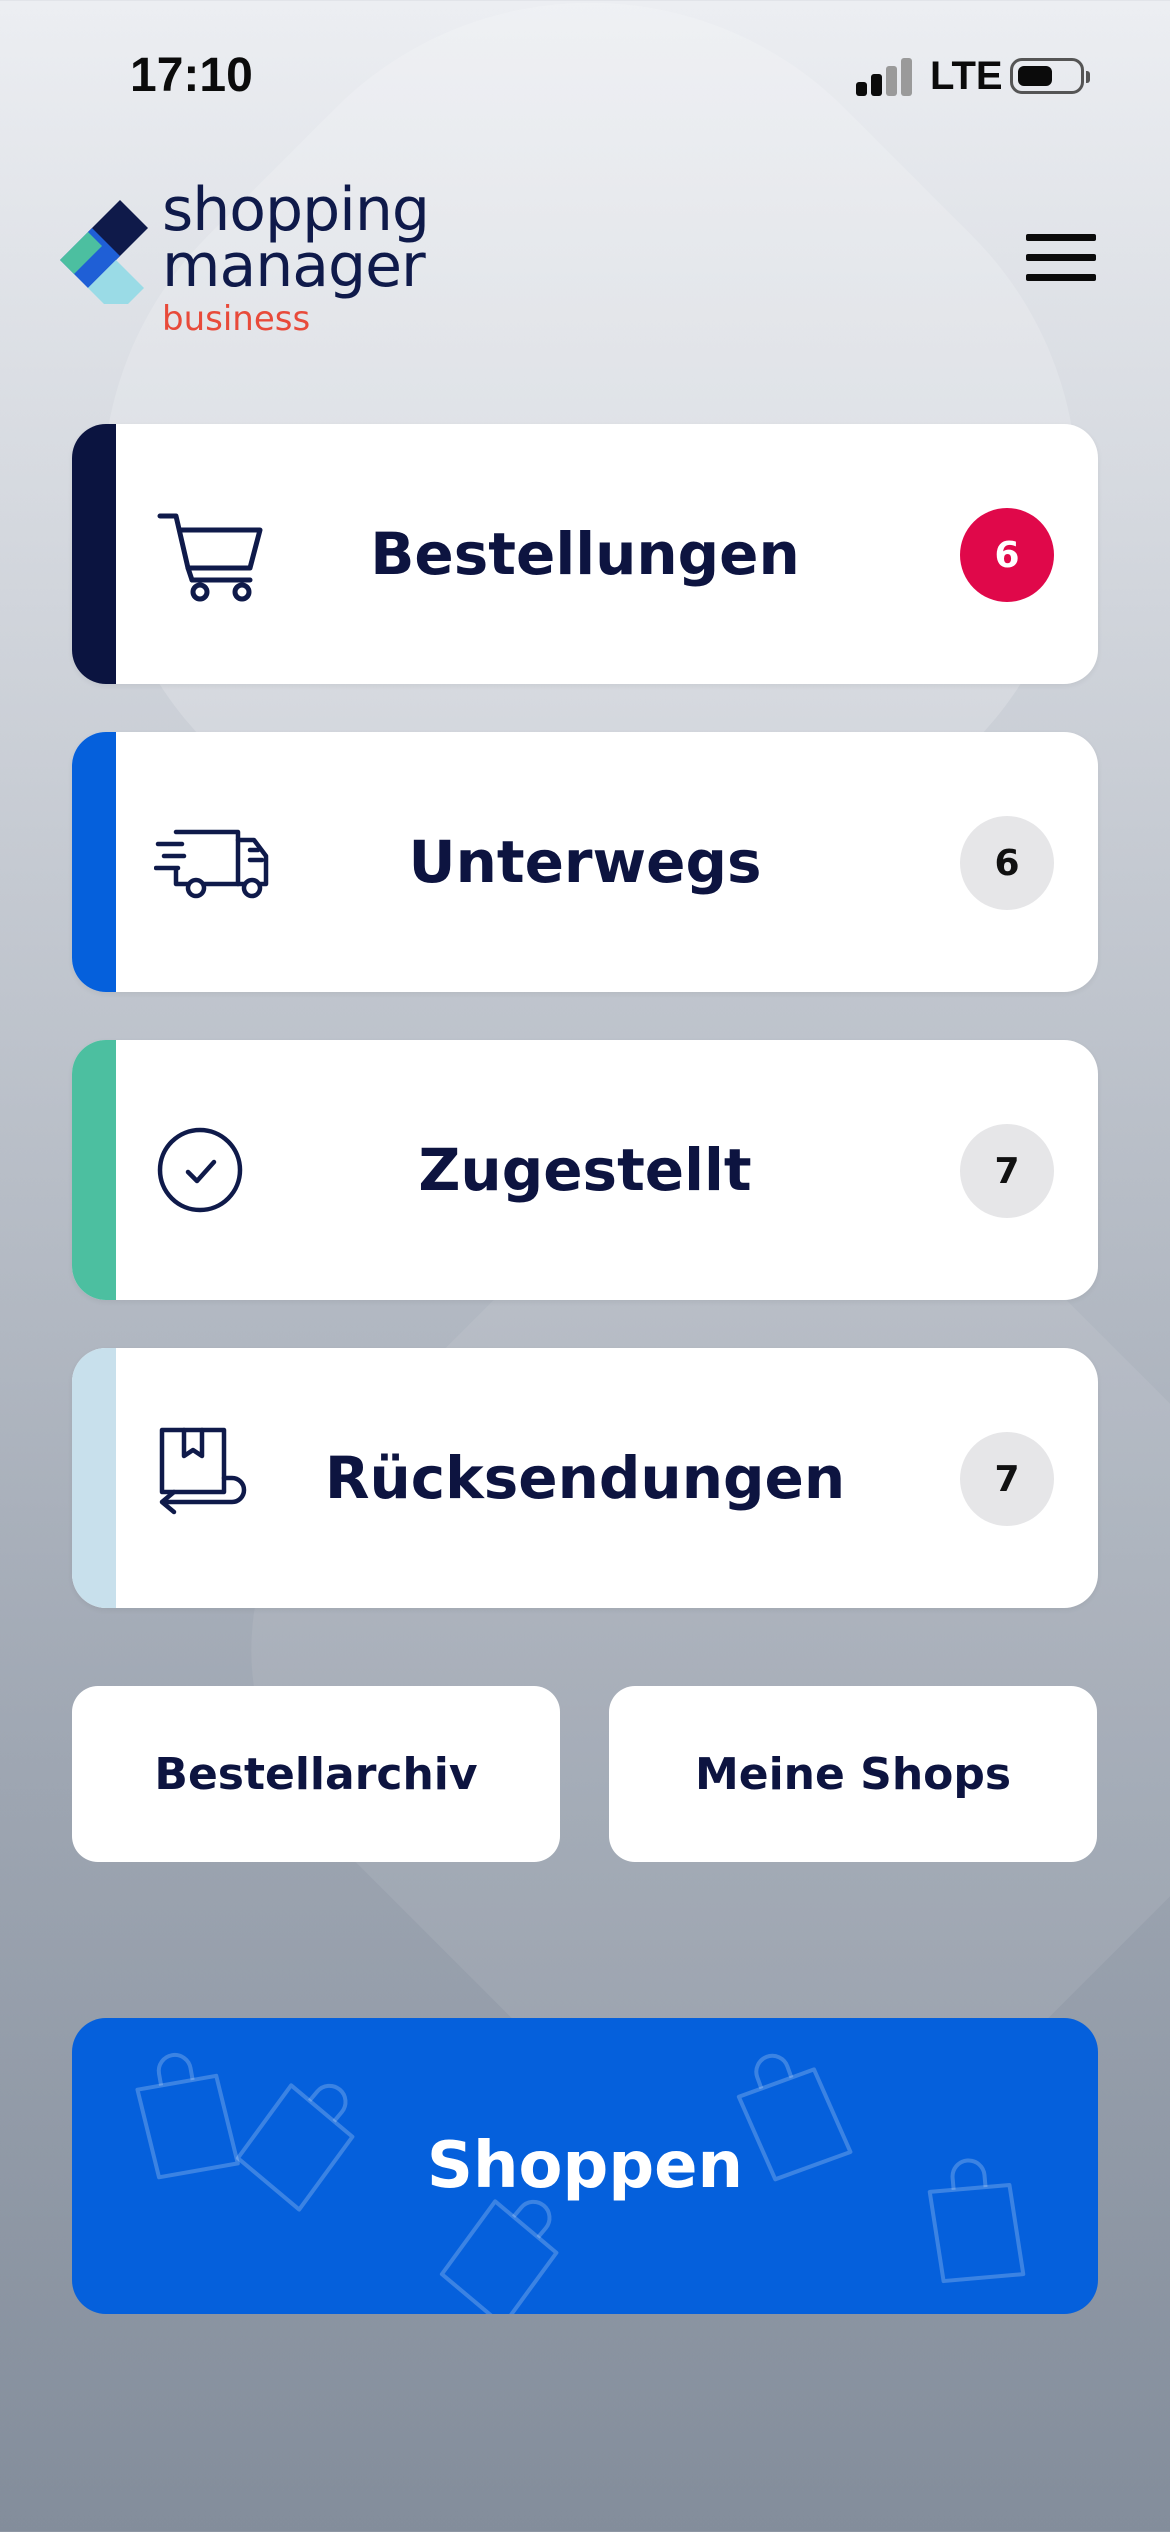  I want to click on my-shops-button: Meine Shops, so click(853, 1774).